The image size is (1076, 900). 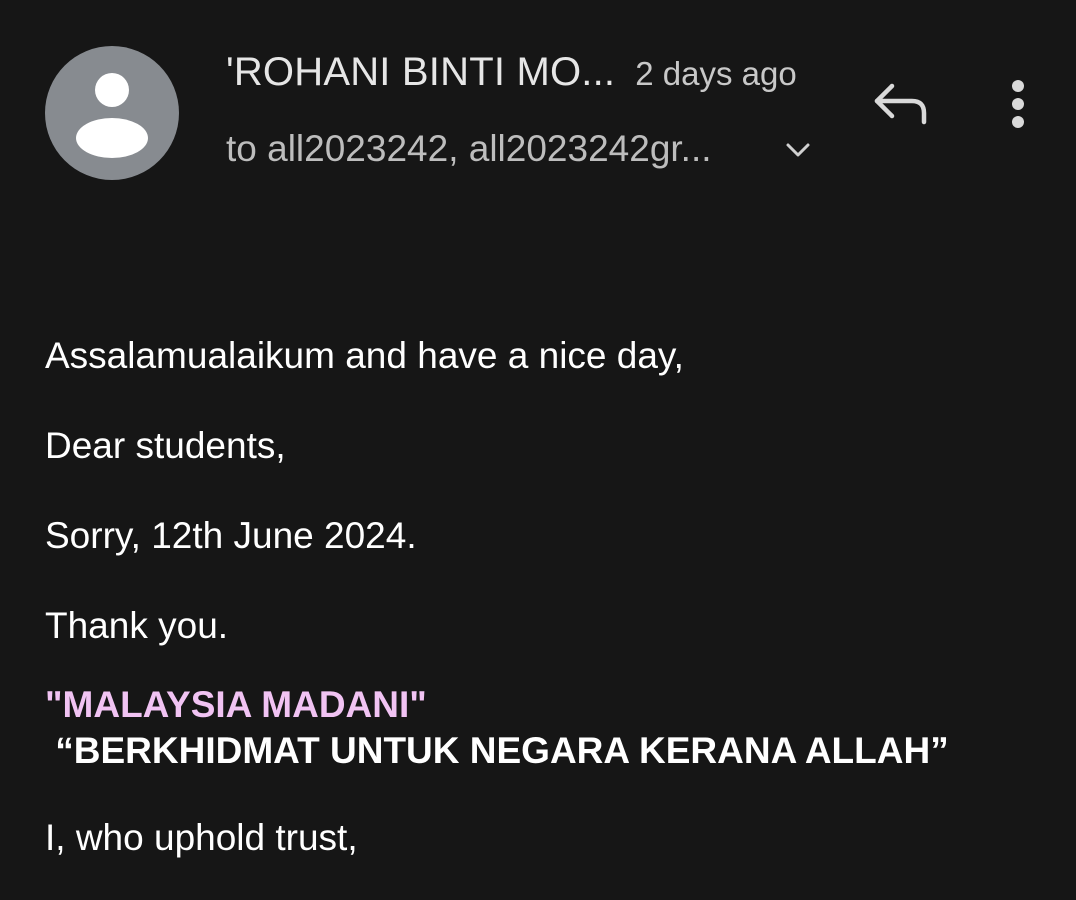 I want to click on motto-line-1: "MALAYSIA MADANI", so click(x=236, y=704).